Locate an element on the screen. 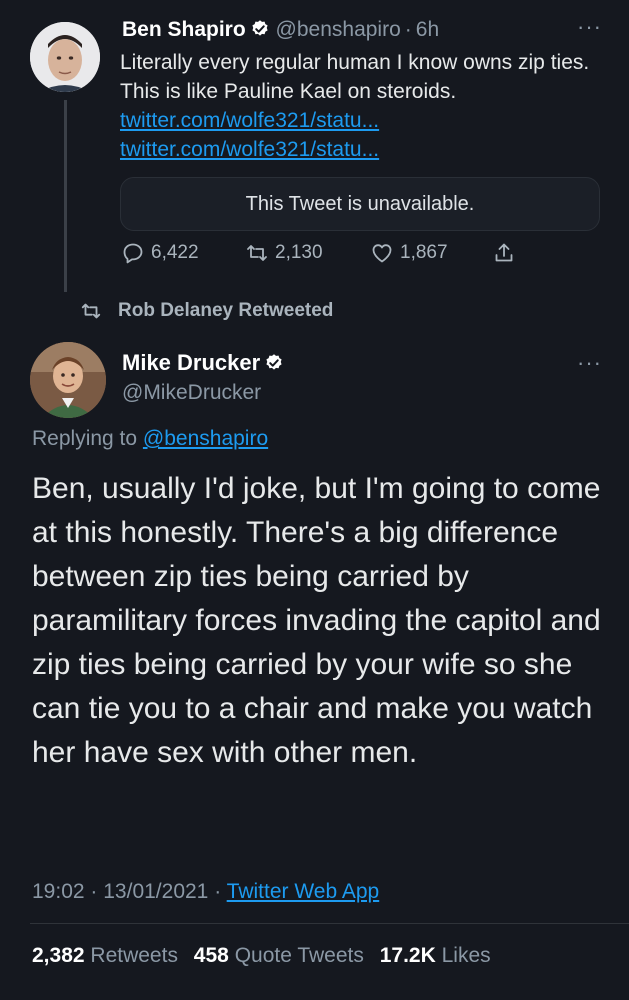 This screenshot has width=629, height=1000. heart-icon is located at coordinates (382, 253).